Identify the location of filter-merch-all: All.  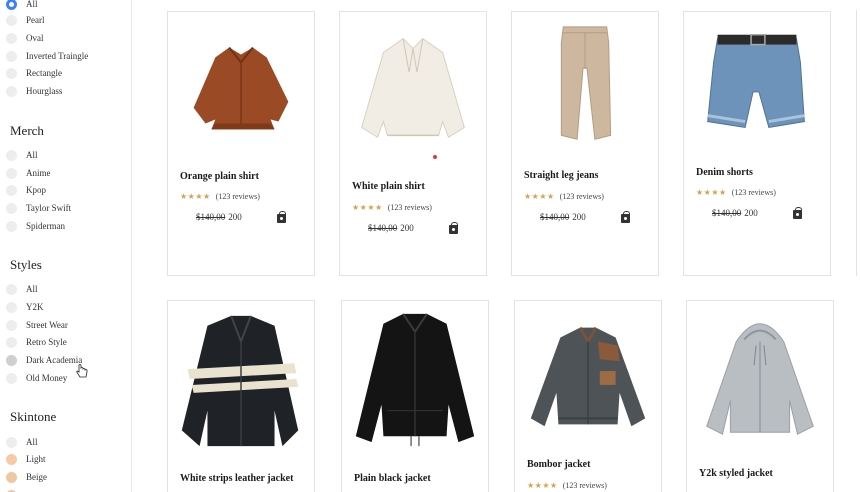
(22, 155).